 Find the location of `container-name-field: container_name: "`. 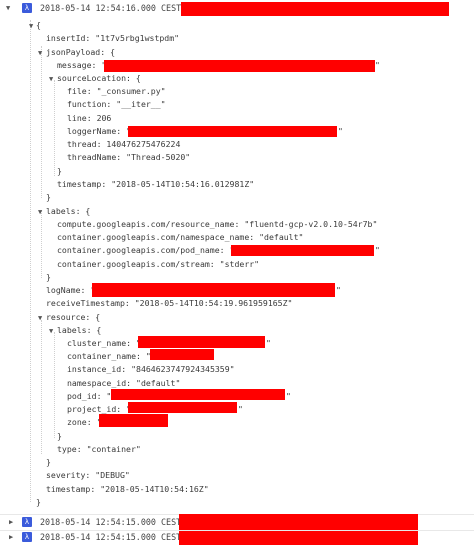

container-name-field: container_name: " is located at coordinates (109, 356).